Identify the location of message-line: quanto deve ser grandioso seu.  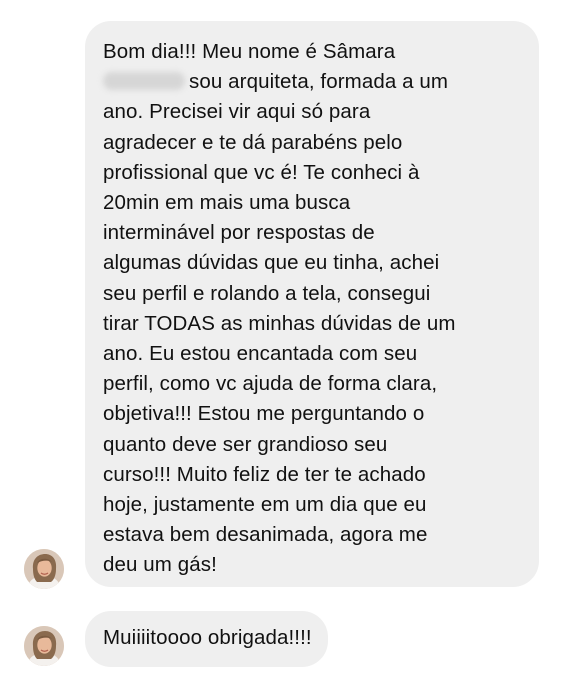
(245, 444).